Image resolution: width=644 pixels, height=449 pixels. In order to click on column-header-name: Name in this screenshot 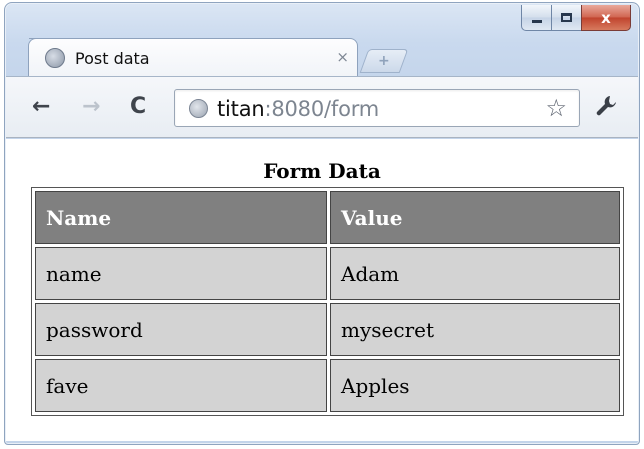, I will do `click(181, 217)`.